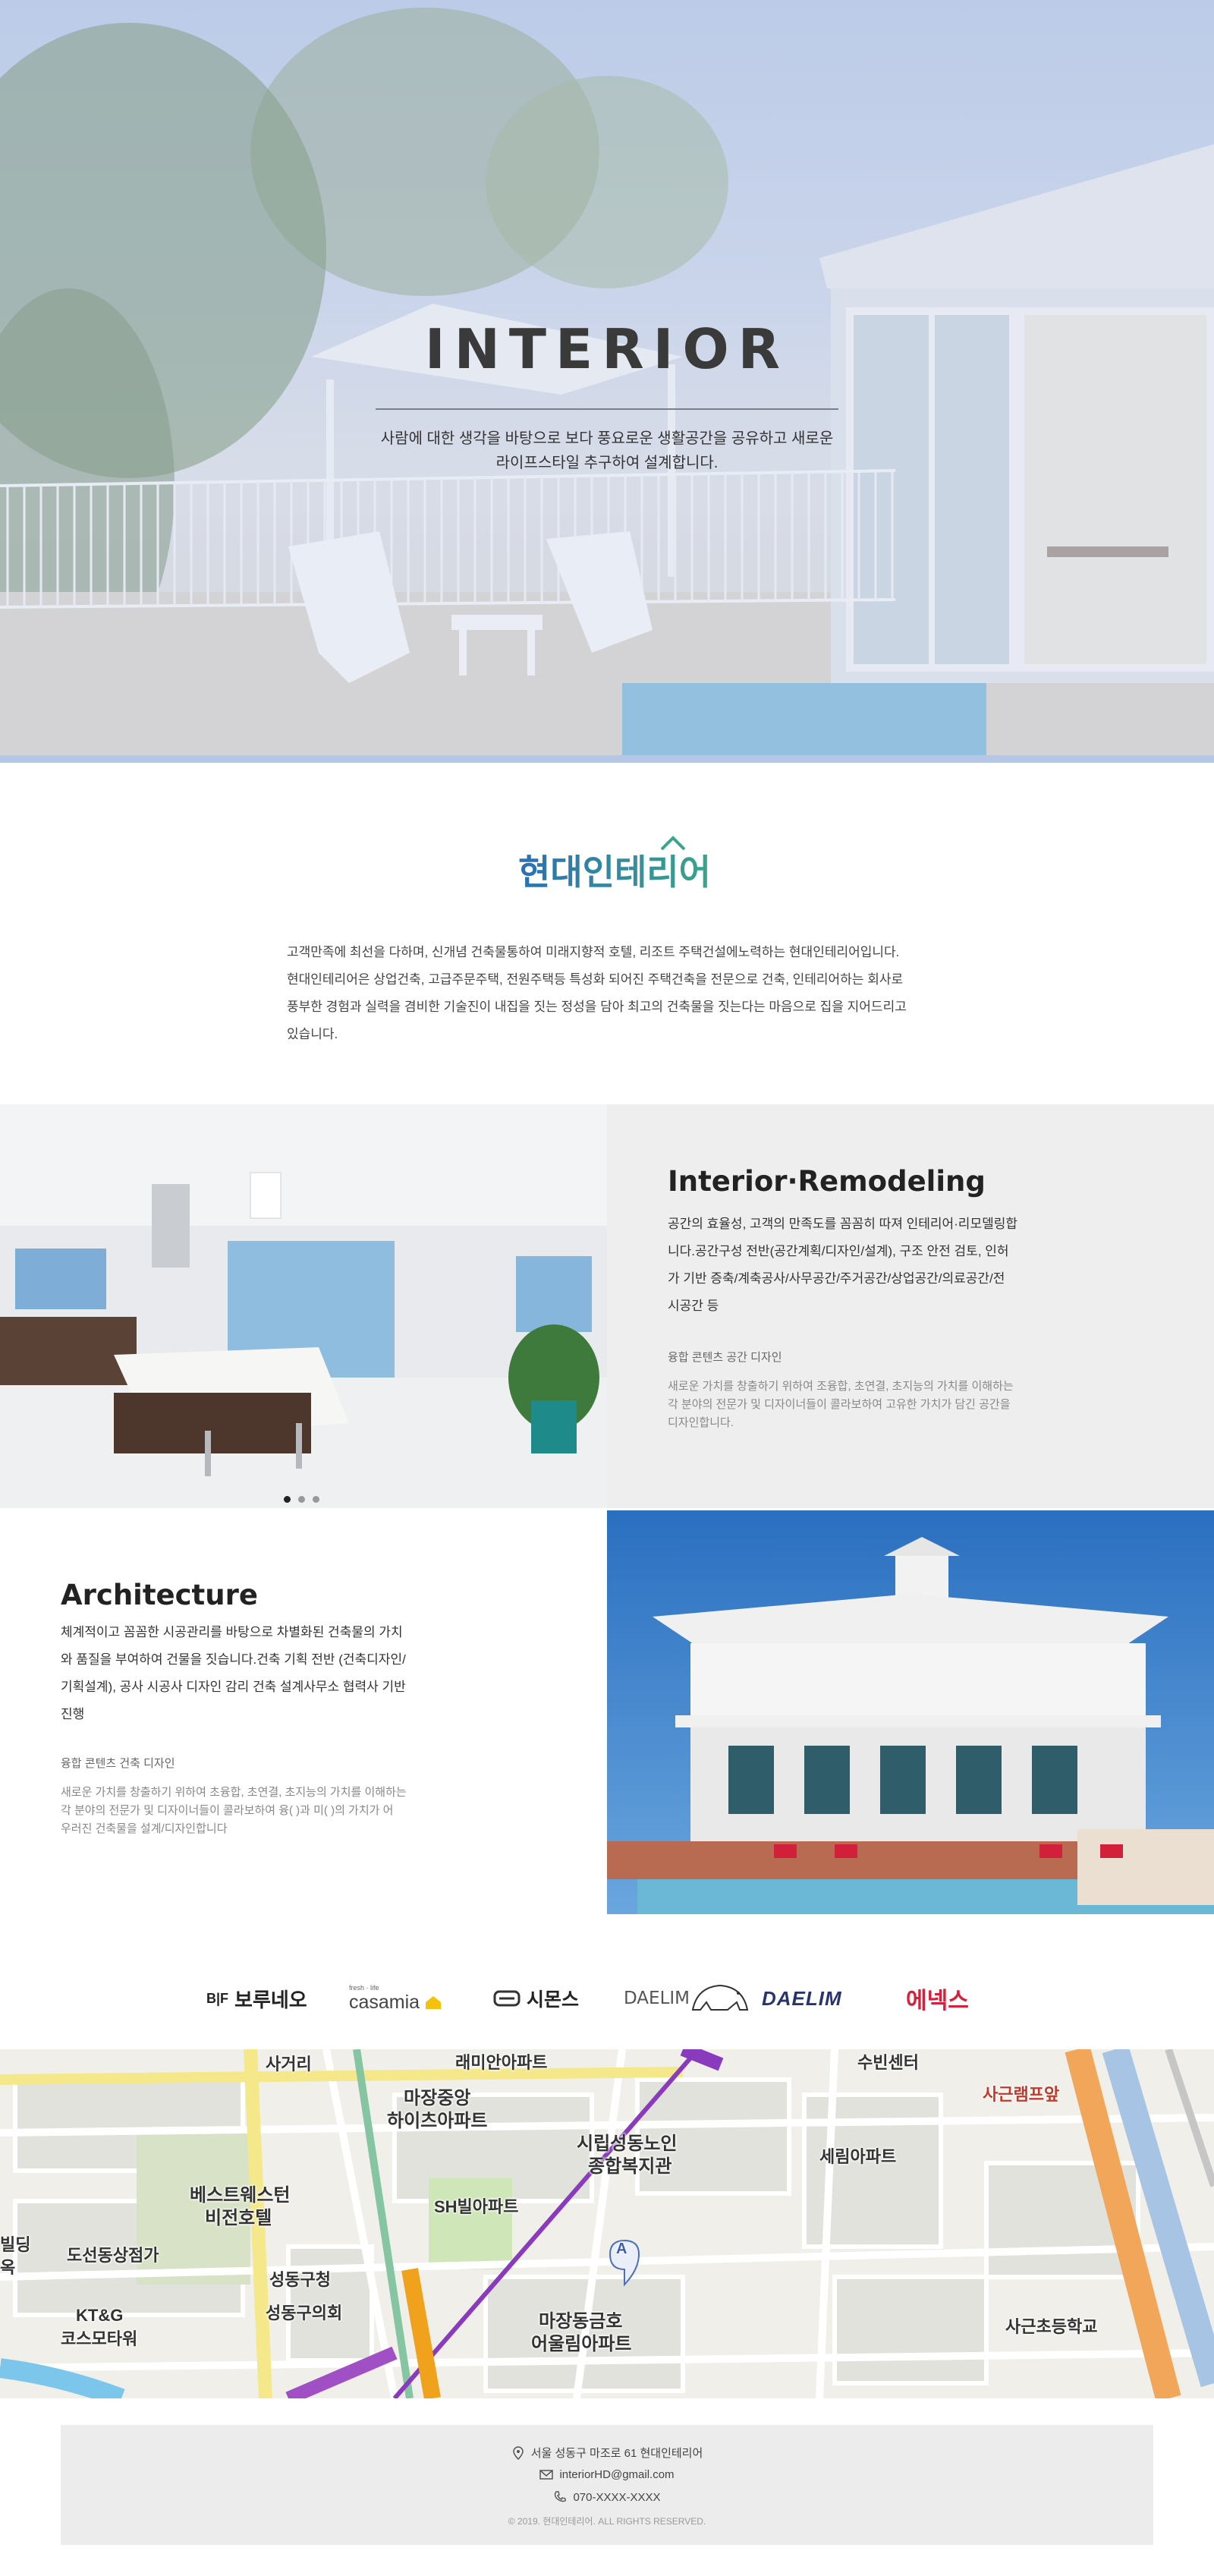 Image resolution: width=1214 pixels, height=2576 pixels. What do you see at coordinates (725, 1357) in the screenshot?
I see `interior-subtitle: 융합 콘텐츠 공간 디자인` at bounding box center [725, 1357].